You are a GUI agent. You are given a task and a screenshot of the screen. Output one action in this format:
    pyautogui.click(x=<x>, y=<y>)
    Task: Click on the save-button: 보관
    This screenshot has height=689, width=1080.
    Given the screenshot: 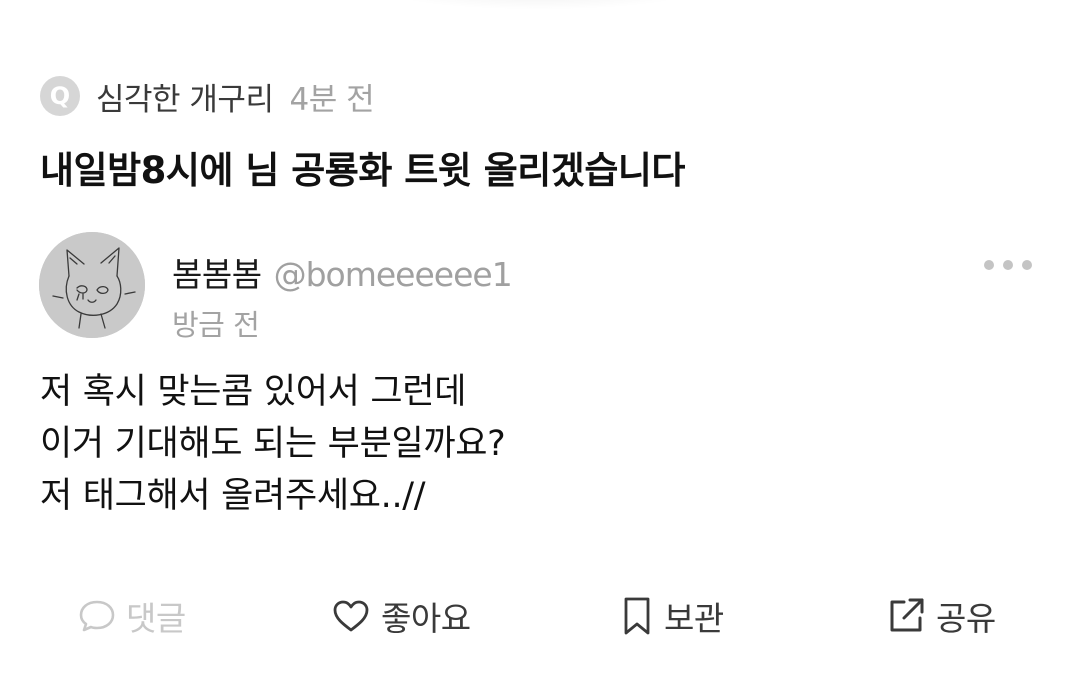 What is the action you would take?
    pyautogui.click(x=672, y=616)
    